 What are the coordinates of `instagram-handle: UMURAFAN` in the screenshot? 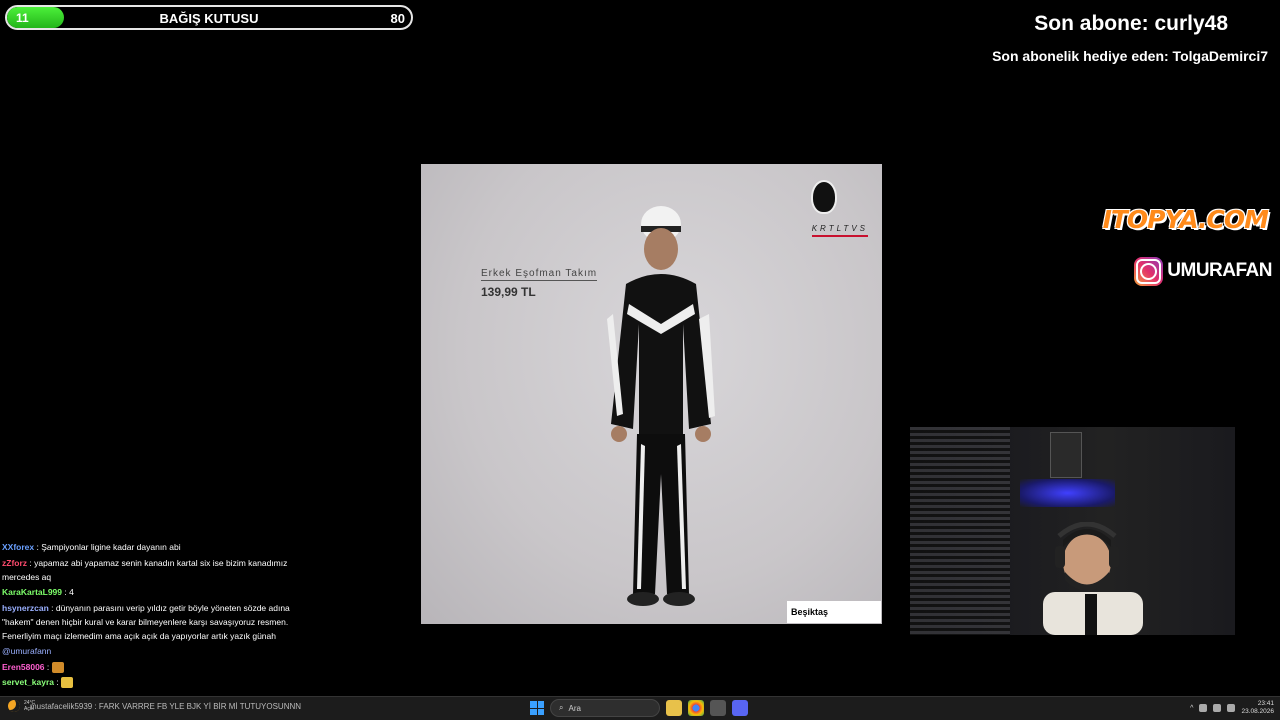 It's located at (1203, 271).